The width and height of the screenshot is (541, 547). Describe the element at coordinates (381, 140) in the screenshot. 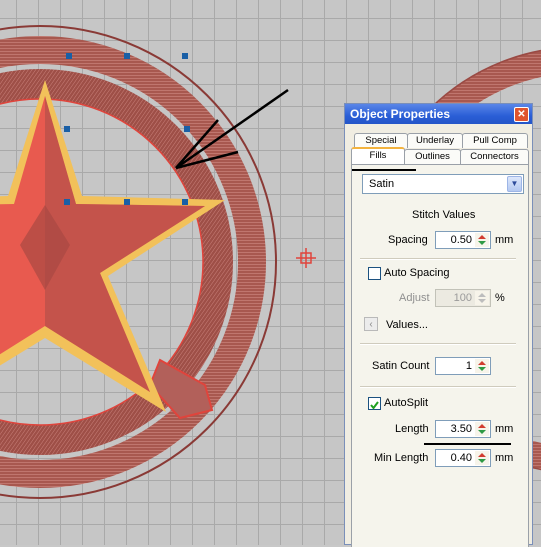

I see `tab-special: Special` at that location.